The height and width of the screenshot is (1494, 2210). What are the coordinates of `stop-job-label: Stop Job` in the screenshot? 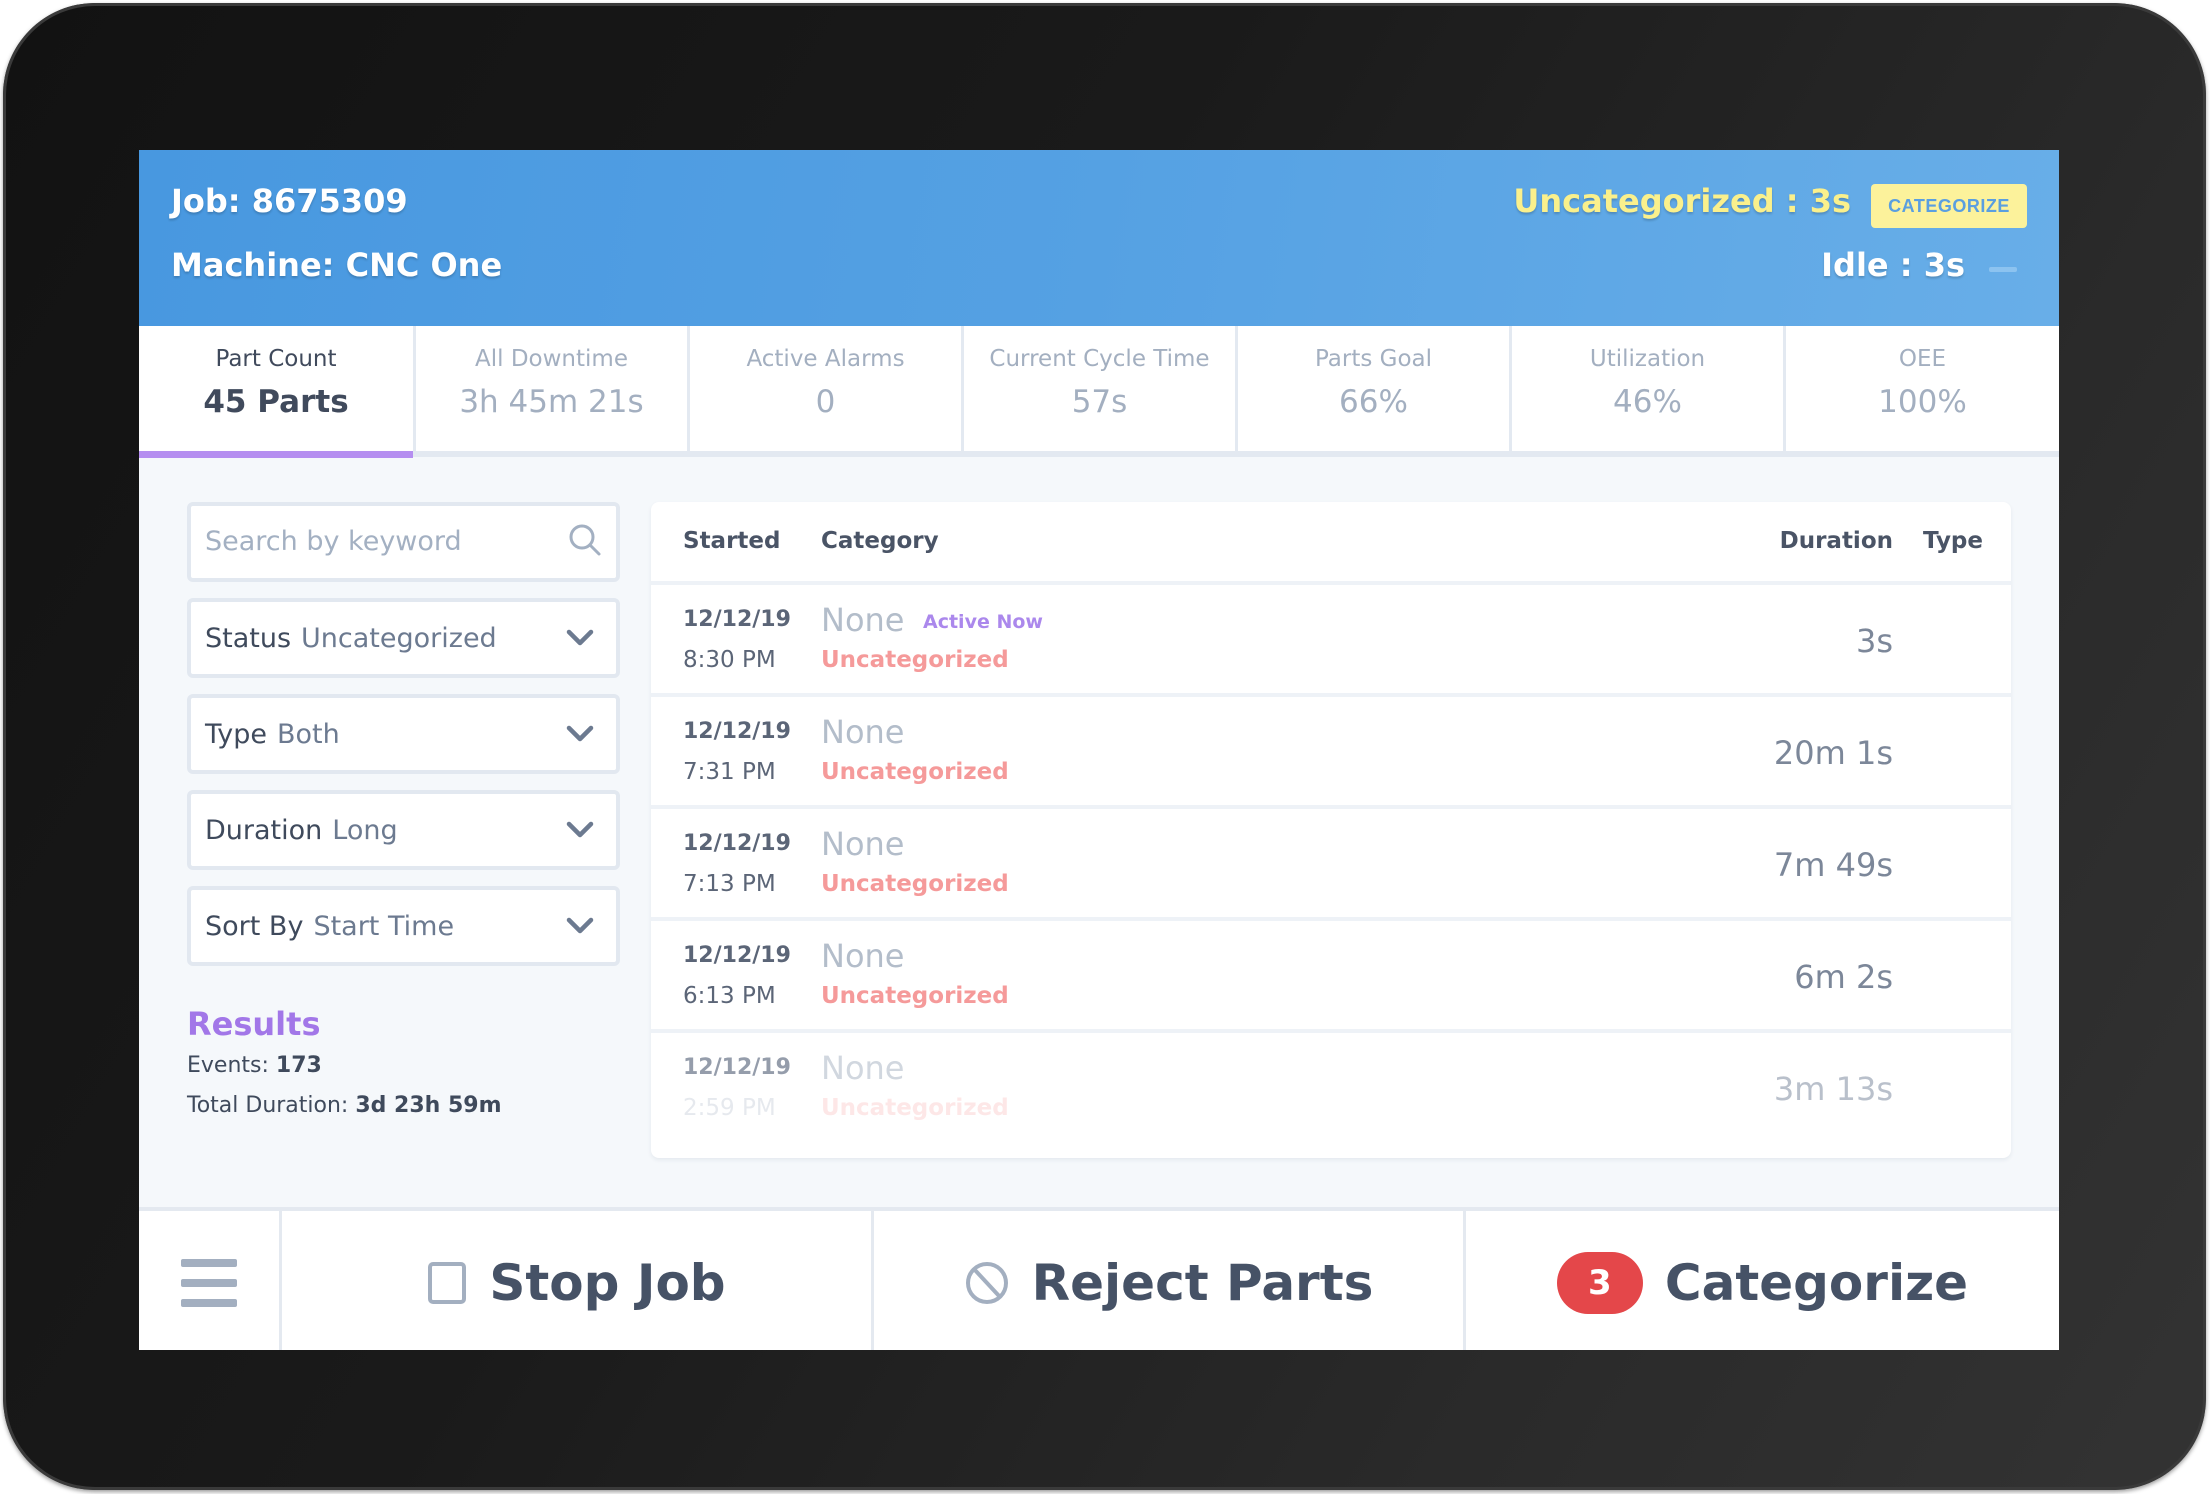 It's located at (607, 1282).